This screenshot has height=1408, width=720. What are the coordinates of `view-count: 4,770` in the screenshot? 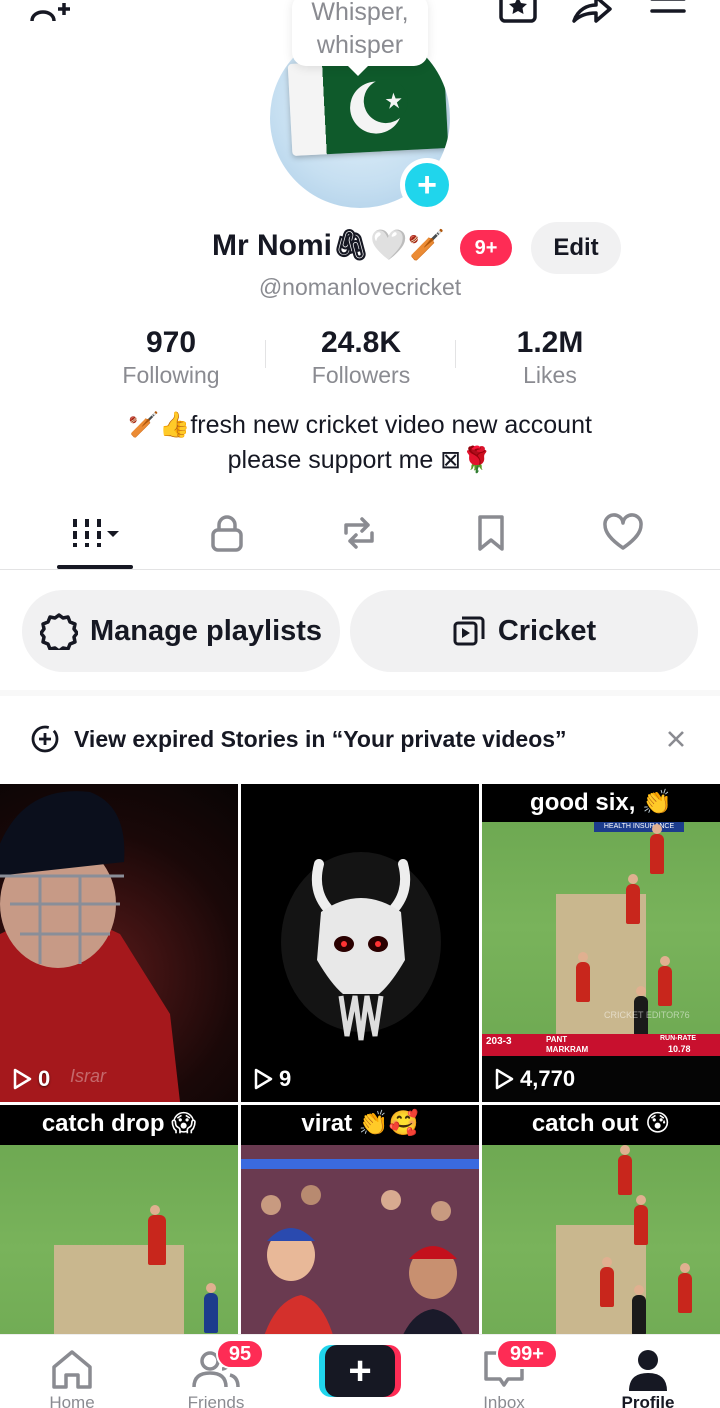 It's located at (534, 1079).